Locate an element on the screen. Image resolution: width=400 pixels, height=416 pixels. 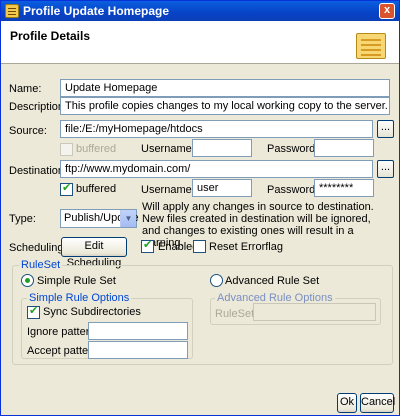
type-select: Publish/Update ▼ is located at coordinates (99, 218).